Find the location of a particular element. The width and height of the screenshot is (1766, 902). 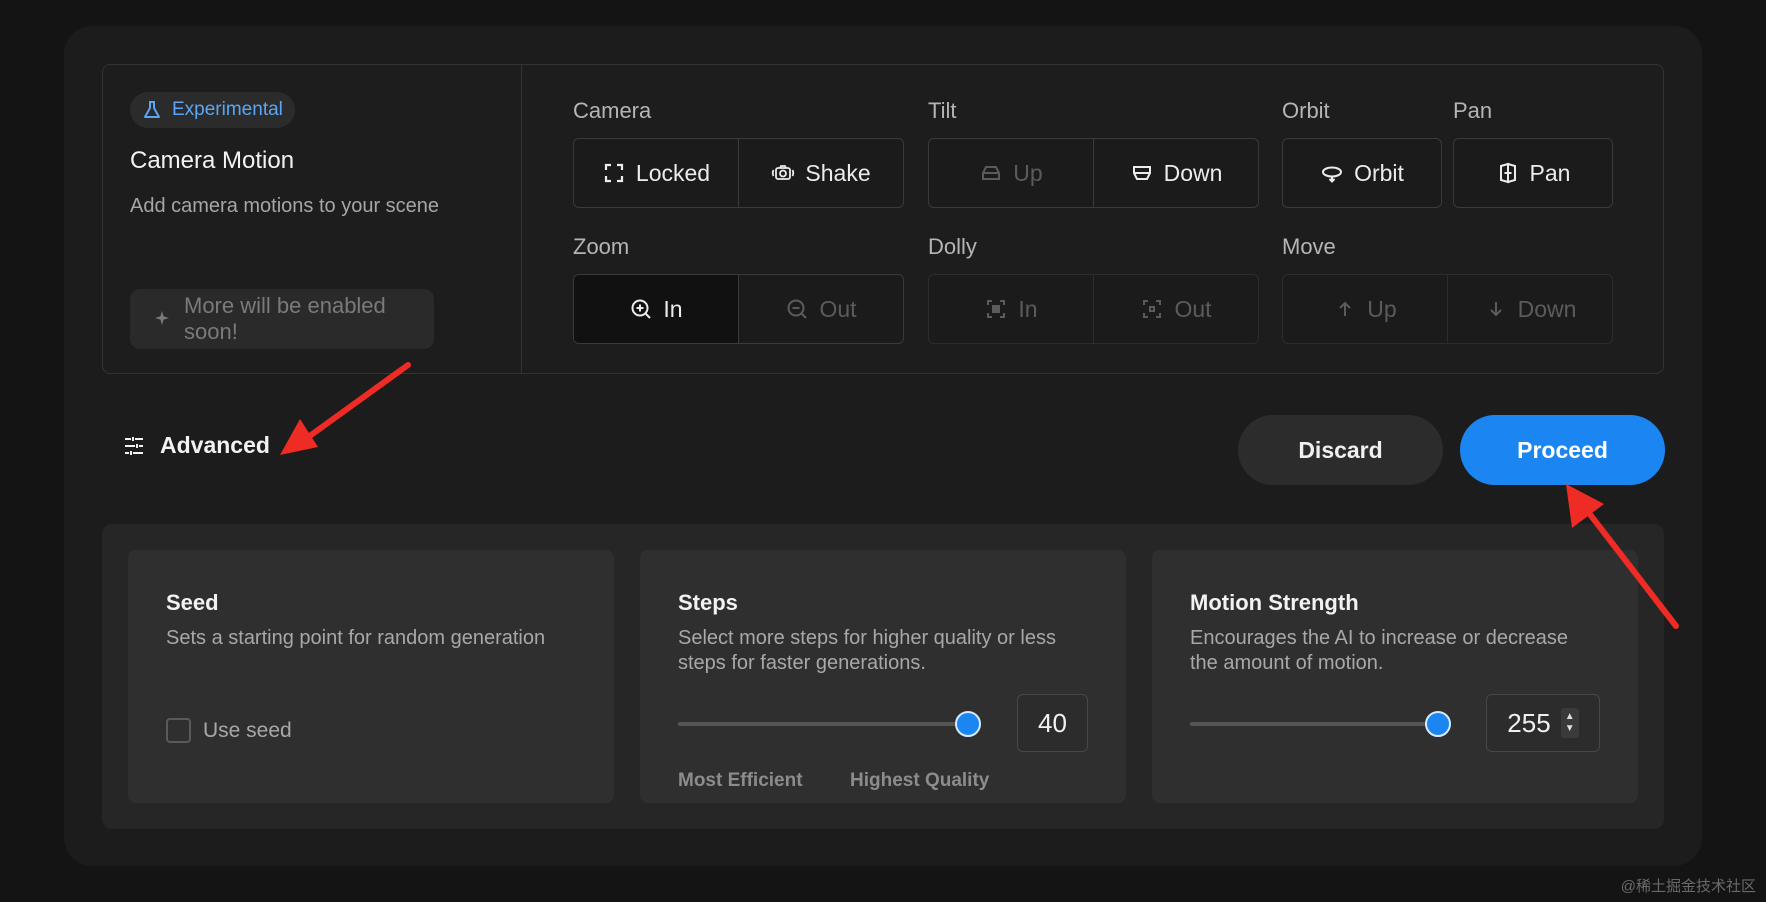

tilt-up-icon is located at coordinates (991, 173).